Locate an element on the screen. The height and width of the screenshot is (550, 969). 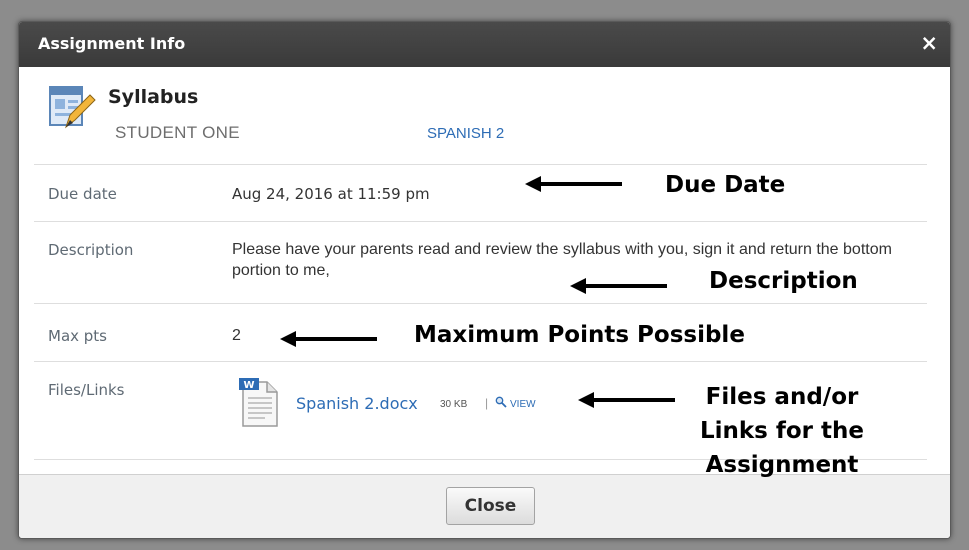
close-button: Close is located at coordinates (490, 506).